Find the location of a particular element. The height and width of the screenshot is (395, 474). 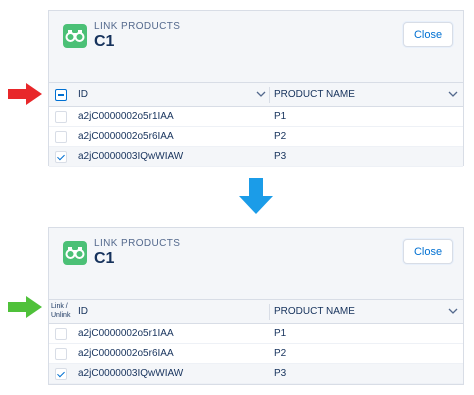

table-header: ID PRODUCT NAME is located at coordinates (256, 95).